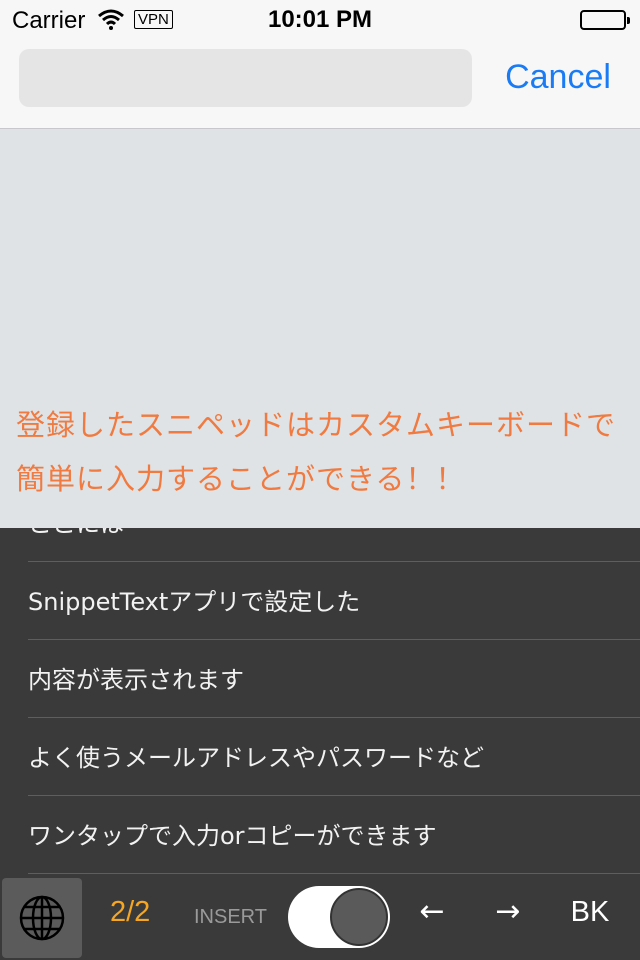 This screenshot has height=960, width=640. I want to click on keyboard-toolbar: 2/2 INSERT ← → BK, so click(320, 918).